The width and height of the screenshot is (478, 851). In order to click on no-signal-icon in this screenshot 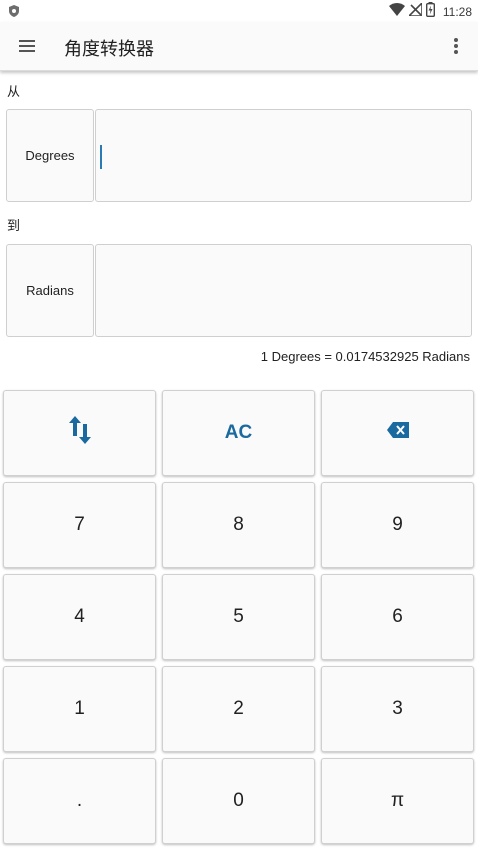, I will do `click(414, 11)`.